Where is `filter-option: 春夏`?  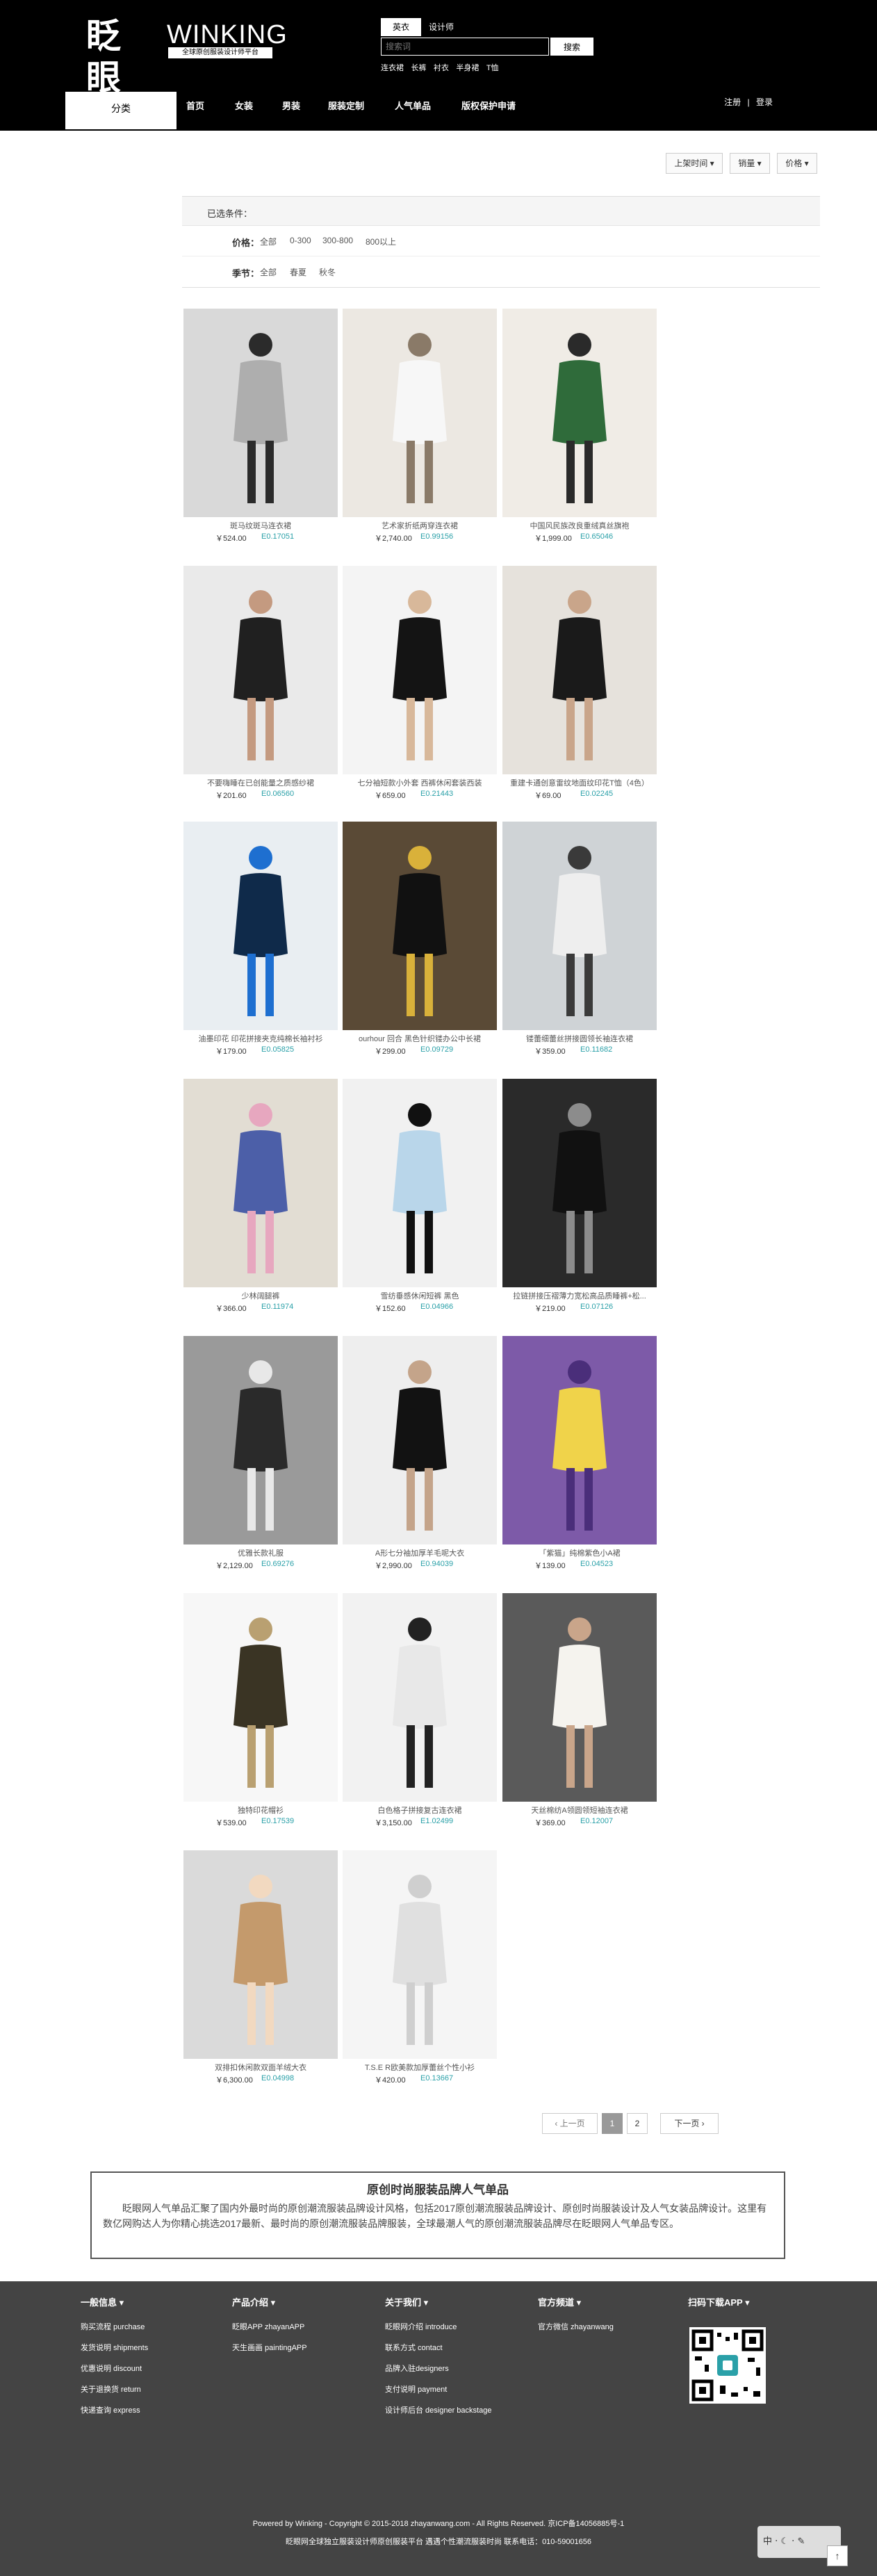
filter-option: 春夏 is located at coordinates (298, 272).